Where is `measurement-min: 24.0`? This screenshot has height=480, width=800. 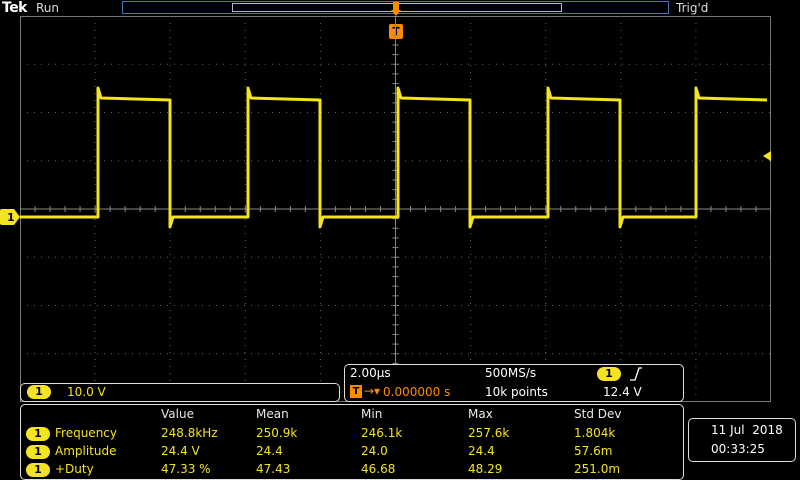 measurement-min: 24.0 is located at coordinates (374, 451).